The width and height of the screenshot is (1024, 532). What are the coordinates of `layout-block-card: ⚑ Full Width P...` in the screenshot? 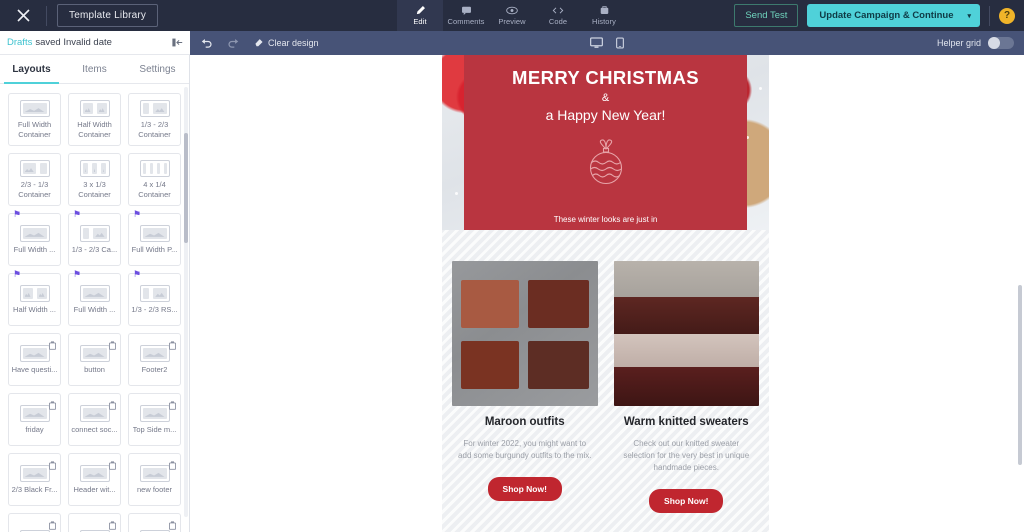 It's located at (154, 238).